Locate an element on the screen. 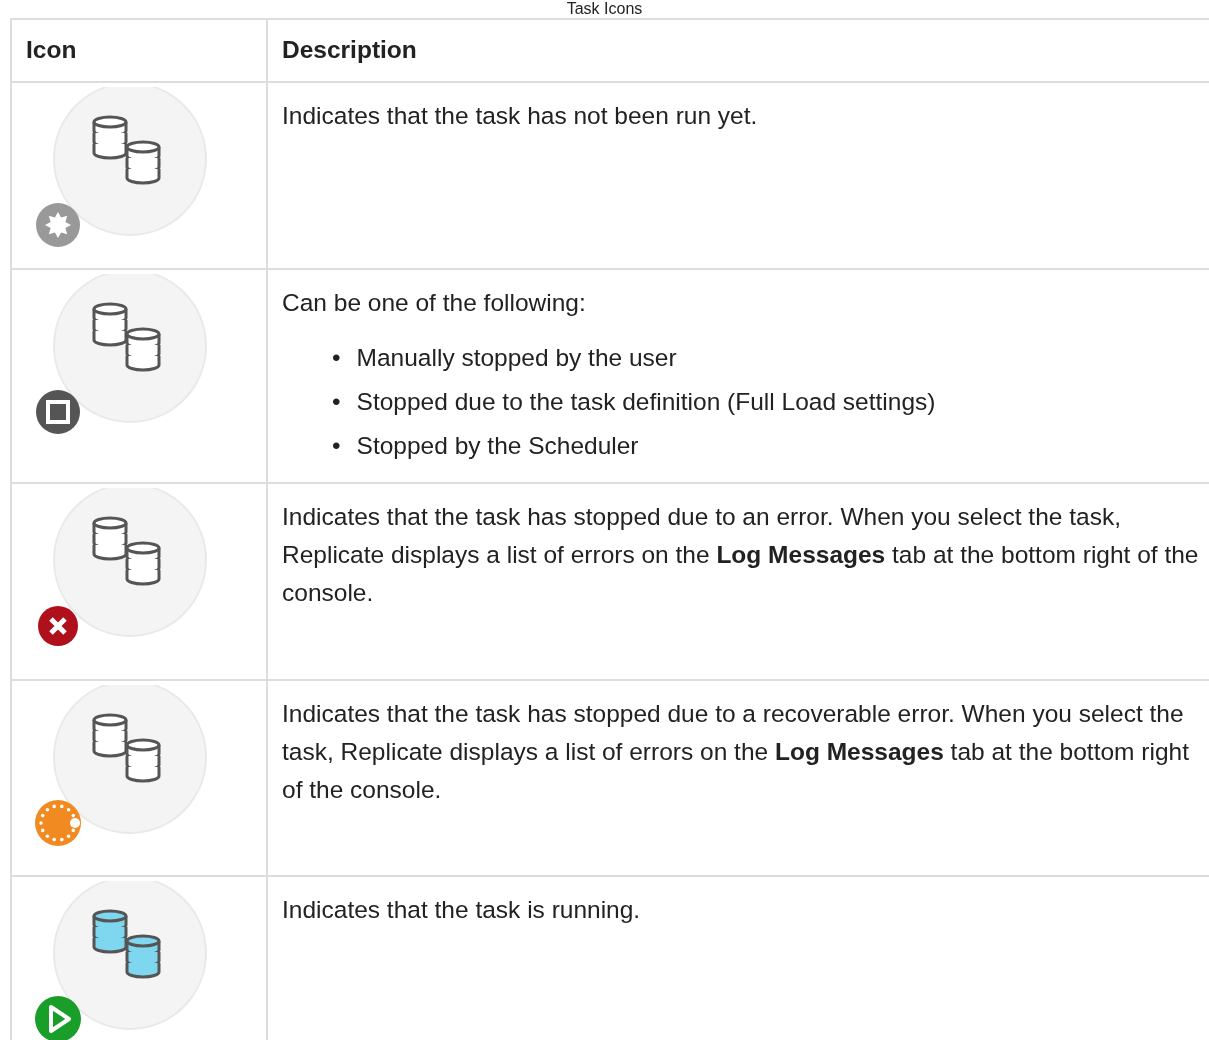 The height and width of the screenshot is (1040, 1209). description-text: Can be one of the following: is located at coordinates (434, 302).